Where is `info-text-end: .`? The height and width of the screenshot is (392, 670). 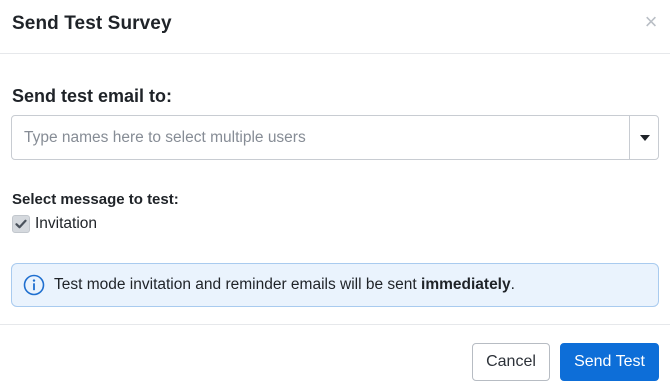
info-text-end: . is located at coordinates (512, 284).